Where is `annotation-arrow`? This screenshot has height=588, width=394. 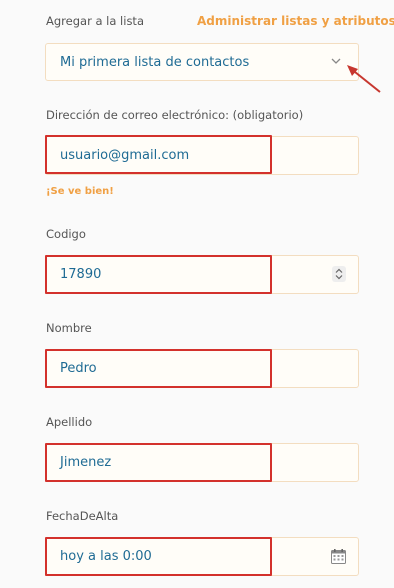
annotation-arrow is located at coordinates (364, 79).